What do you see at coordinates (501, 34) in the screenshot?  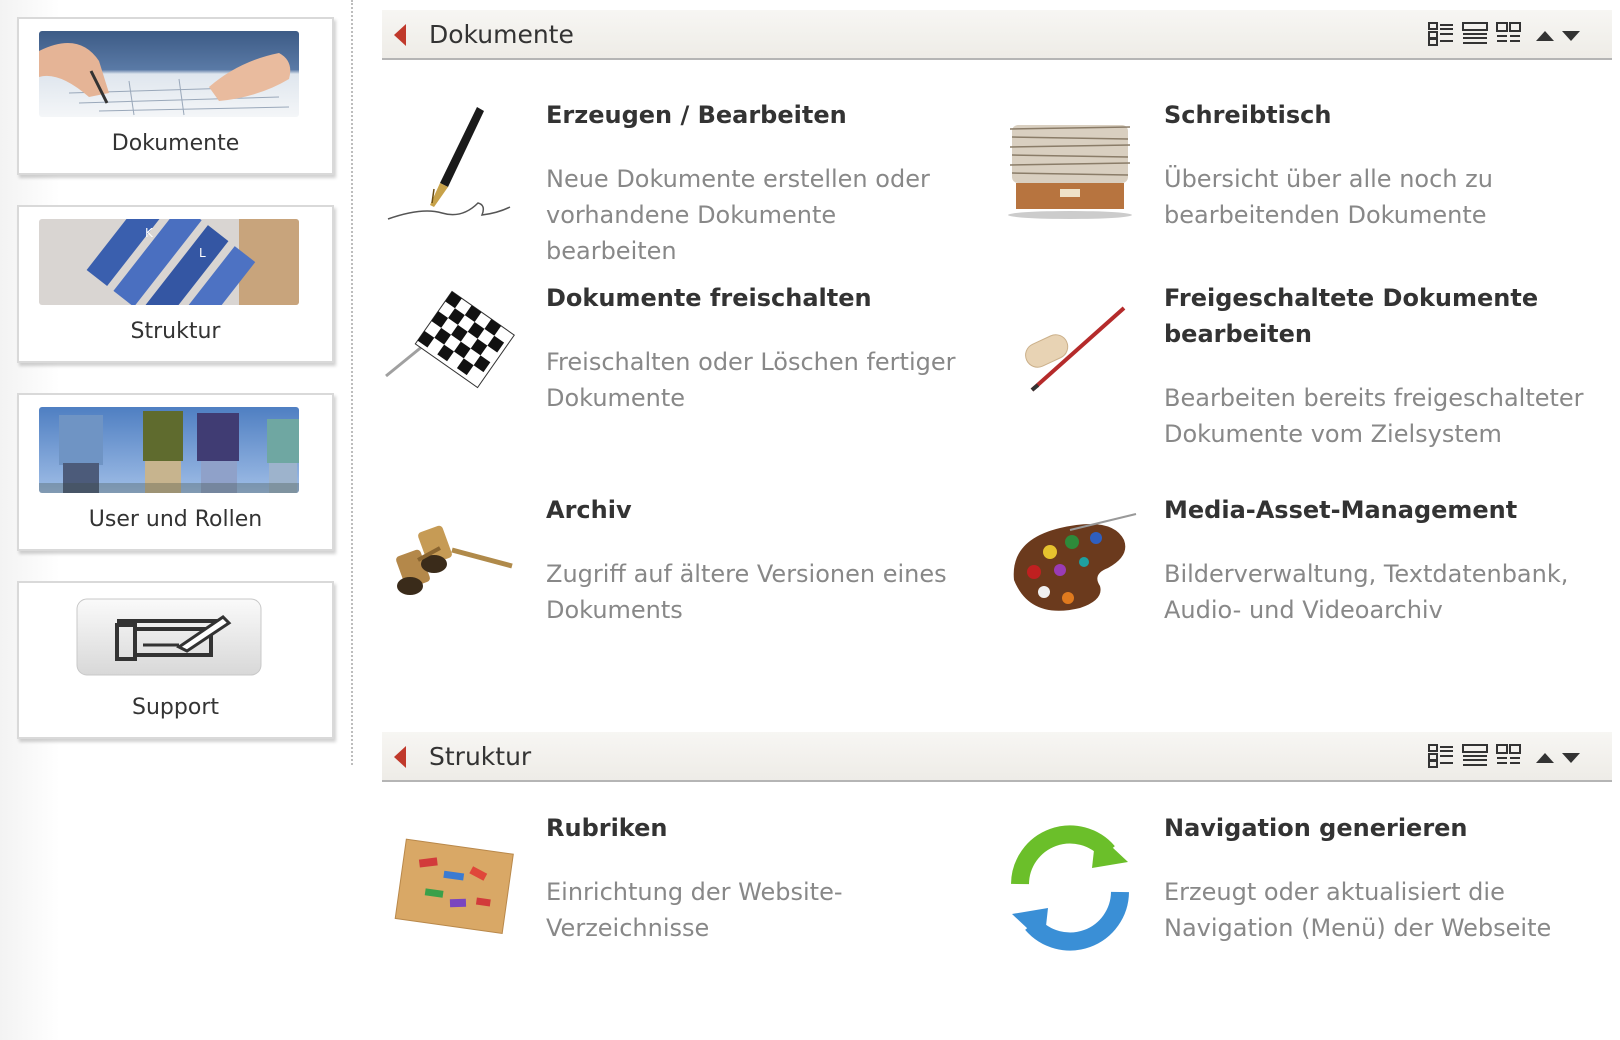 I see `section-title: Dokumente` at bounding box center [501, 34].